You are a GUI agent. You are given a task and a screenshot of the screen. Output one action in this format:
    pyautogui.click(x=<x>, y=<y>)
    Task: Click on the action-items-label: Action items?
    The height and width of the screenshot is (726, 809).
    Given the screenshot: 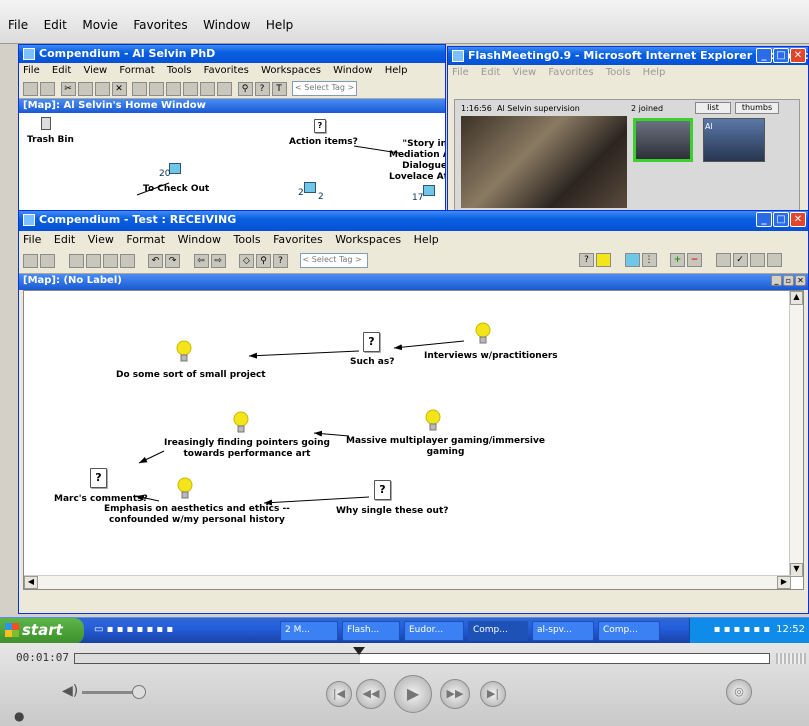 What is the action you would take?
    pyautogui.click(x=323, y=142)
    